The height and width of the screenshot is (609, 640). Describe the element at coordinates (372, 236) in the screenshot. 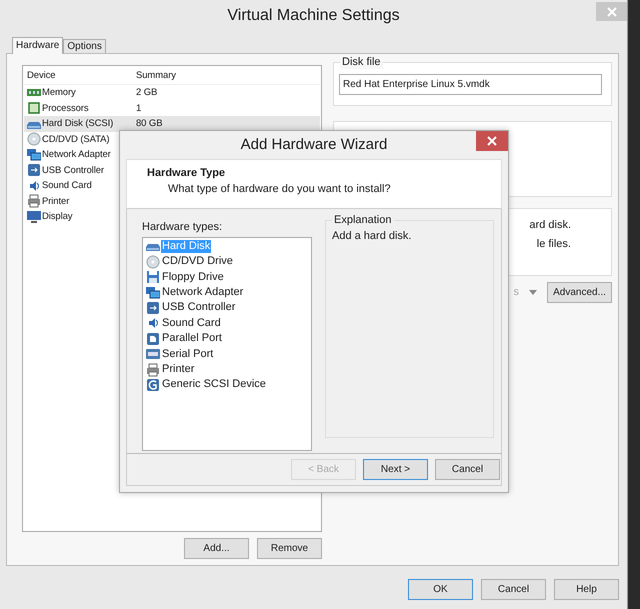

I see `explanation-text: Add a hard disk.` at that location.